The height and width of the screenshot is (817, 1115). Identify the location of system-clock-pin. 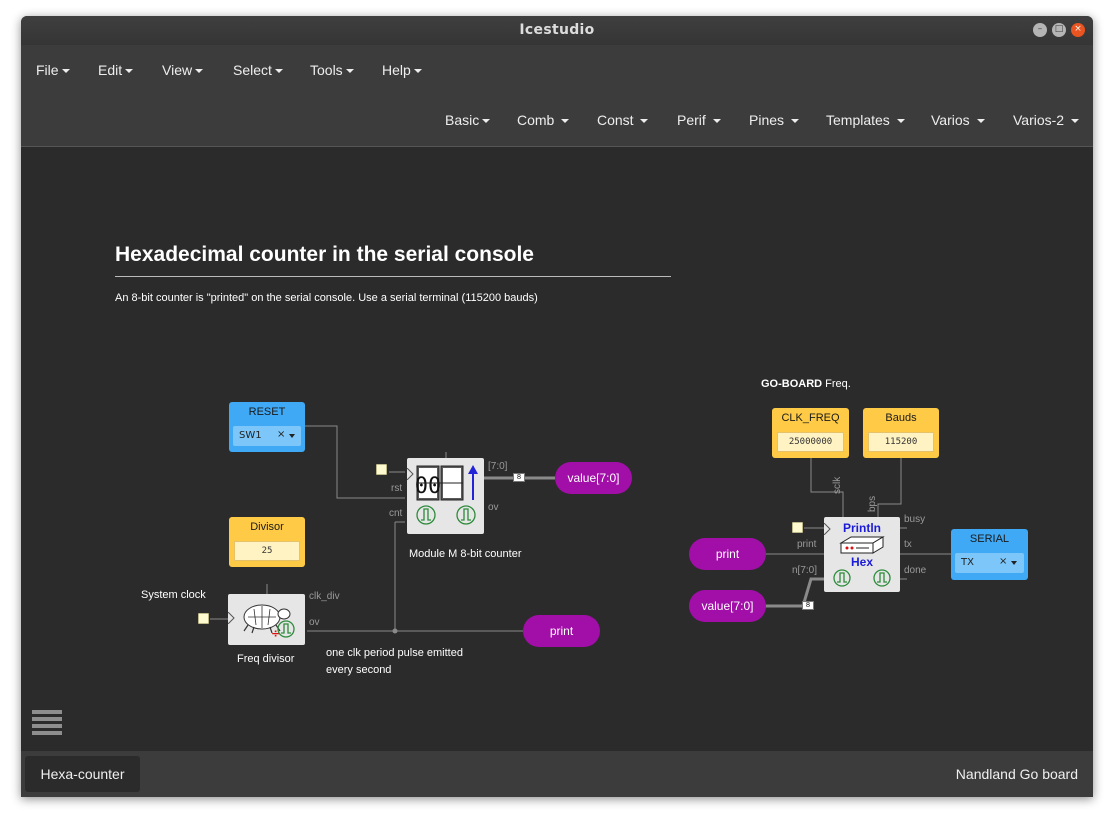
(203, 618).